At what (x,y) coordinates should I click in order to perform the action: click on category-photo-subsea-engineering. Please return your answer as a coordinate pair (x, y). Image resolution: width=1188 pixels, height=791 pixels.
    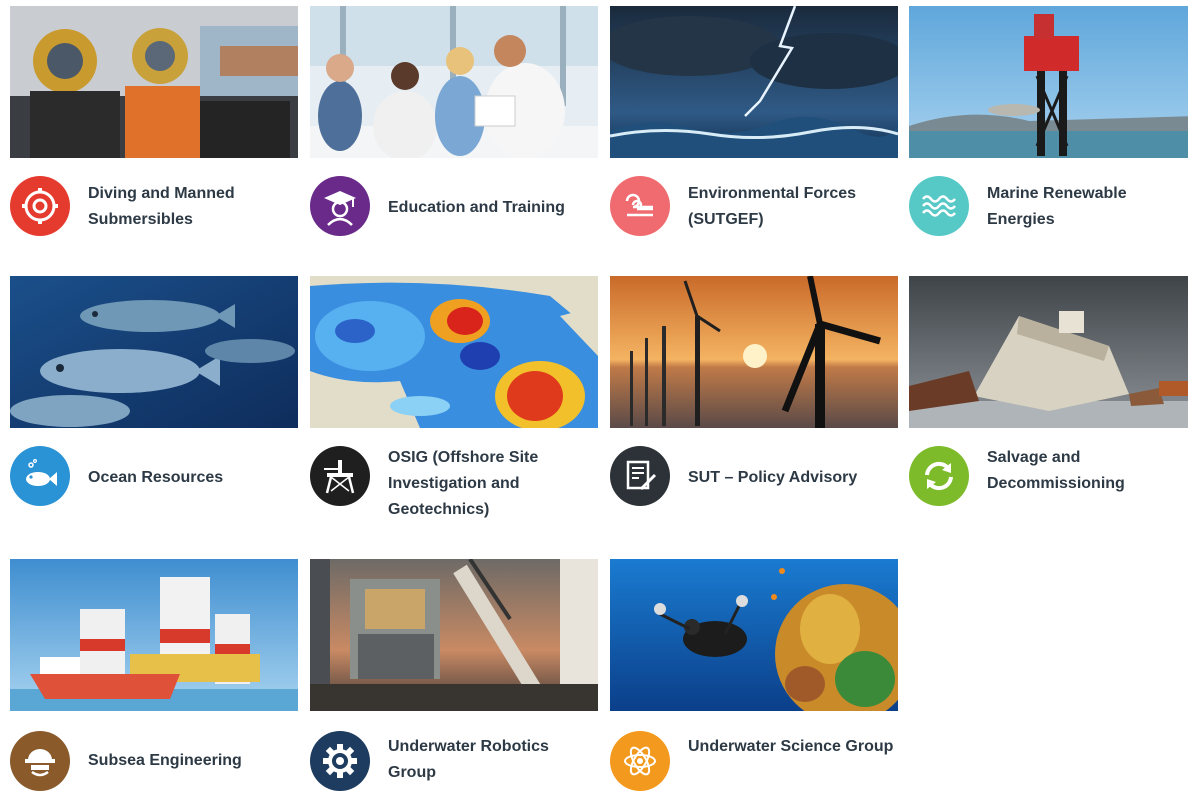
    Looking at the image, I should click on (154, 635).